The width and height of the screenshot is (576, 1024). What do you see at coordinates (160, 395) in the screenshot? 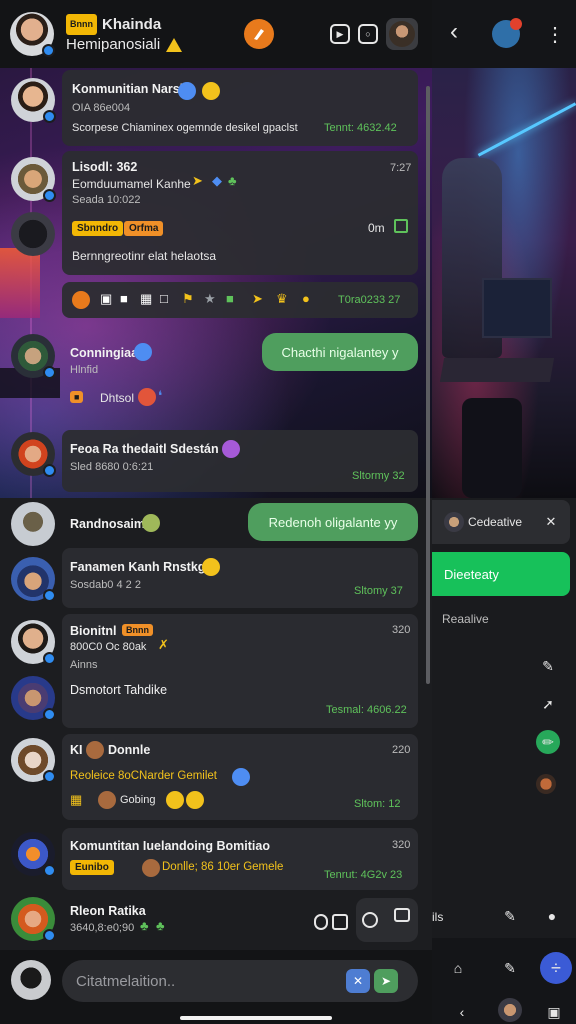
I see `hook-icon: ❛` at bounding box center [160, 395].